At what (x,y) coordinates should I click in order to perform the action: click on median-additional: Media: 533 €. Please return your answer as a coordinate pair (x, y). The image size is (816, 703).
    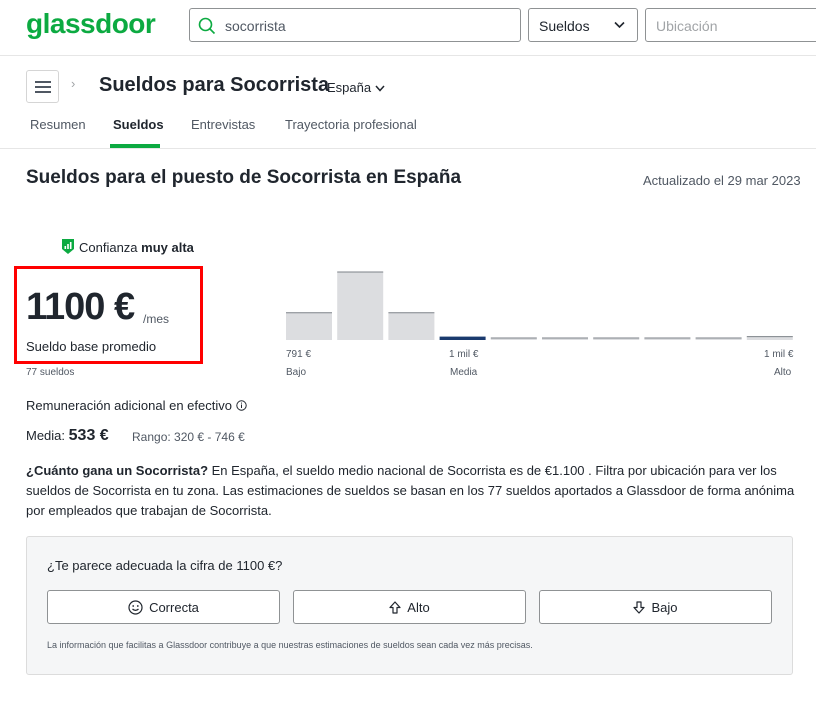
    Looking at the image, I should click on (67, 436).